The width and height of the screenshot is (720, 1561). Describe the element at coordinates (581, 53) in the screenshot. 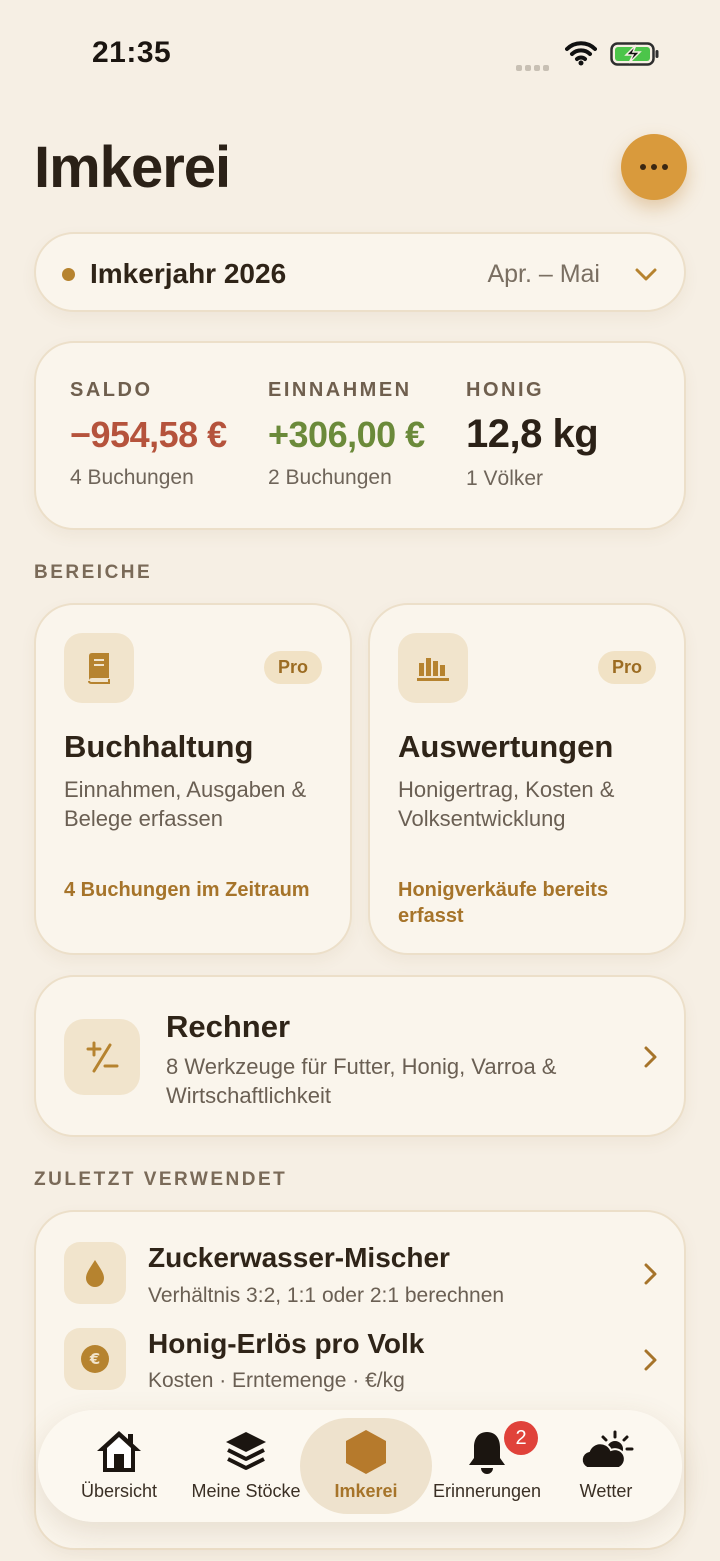

I see `wifi-icon` at that location.